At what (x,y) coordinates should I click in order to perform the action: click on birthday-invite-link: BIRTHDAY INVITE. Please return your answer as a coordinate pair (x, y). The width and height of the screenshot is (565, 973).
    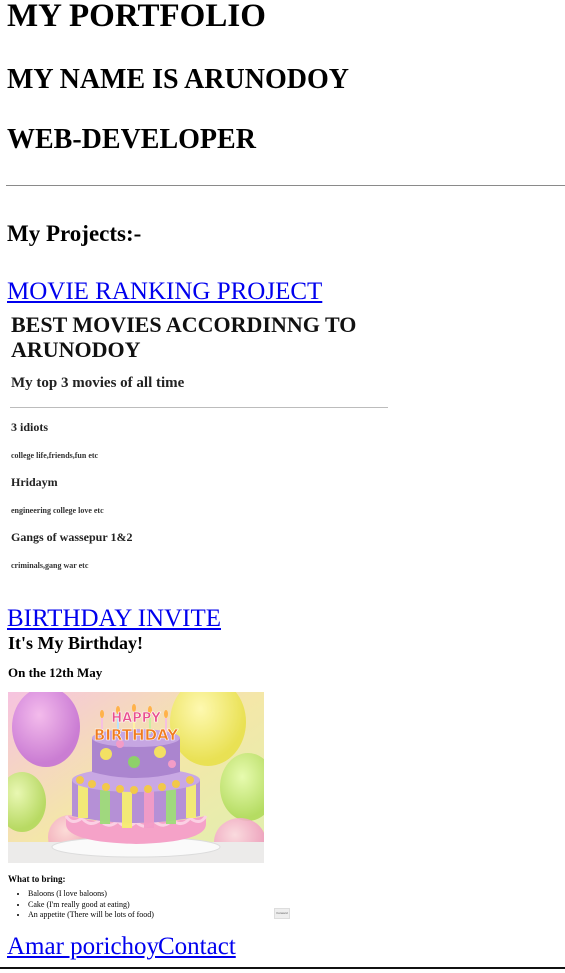
    Looking at the image, I should click on (114, 619).